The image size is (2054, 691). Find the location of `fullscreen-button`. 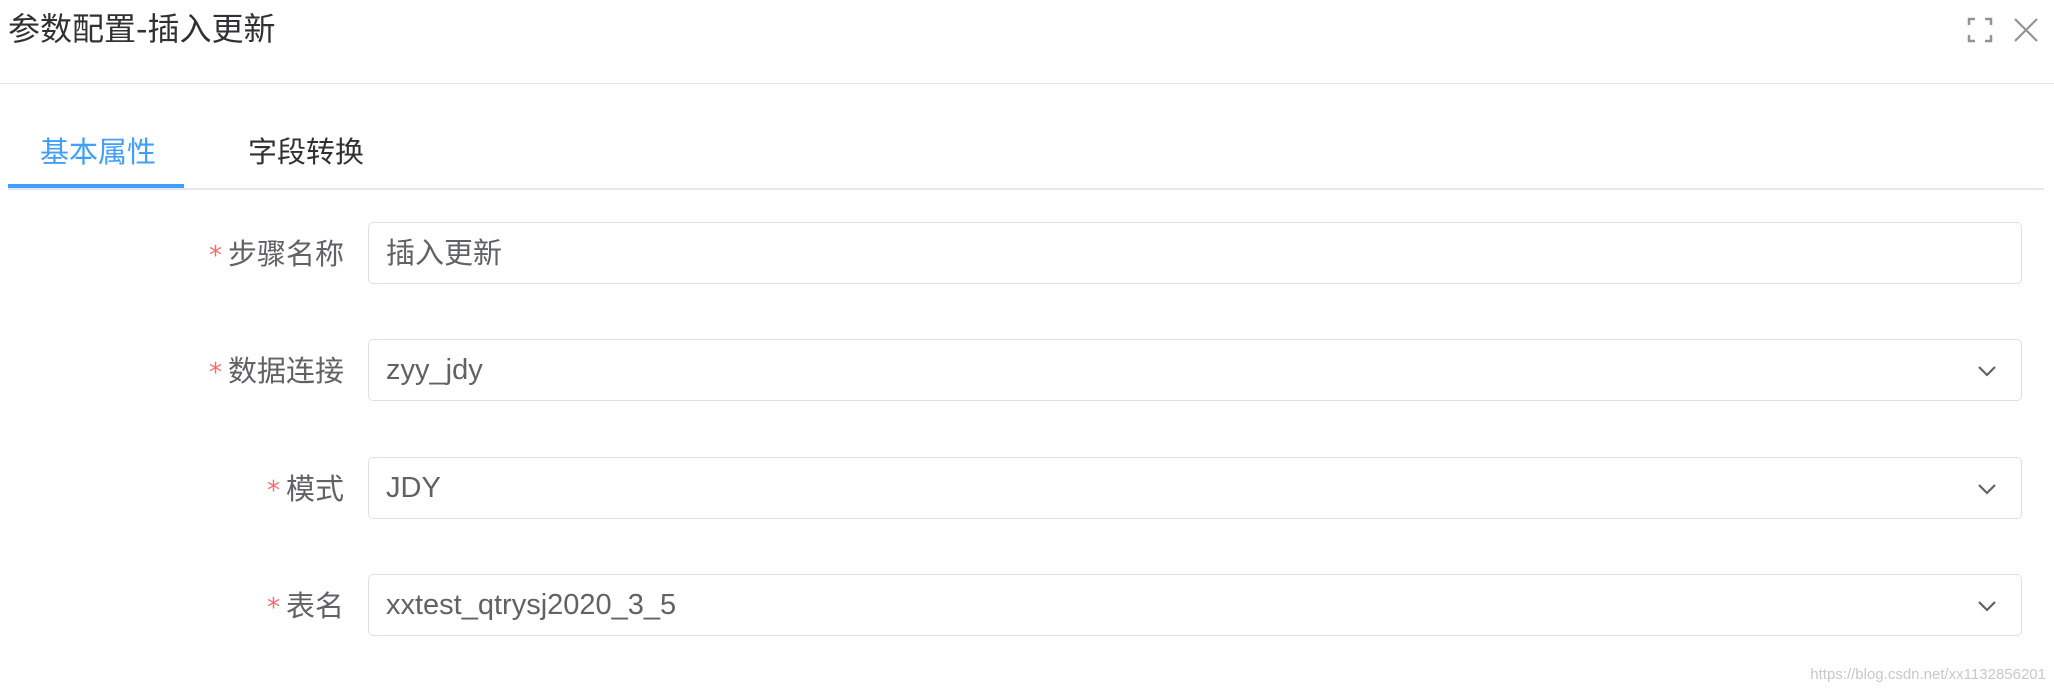

fullscreen-button is located at coordinates (1980, 30).